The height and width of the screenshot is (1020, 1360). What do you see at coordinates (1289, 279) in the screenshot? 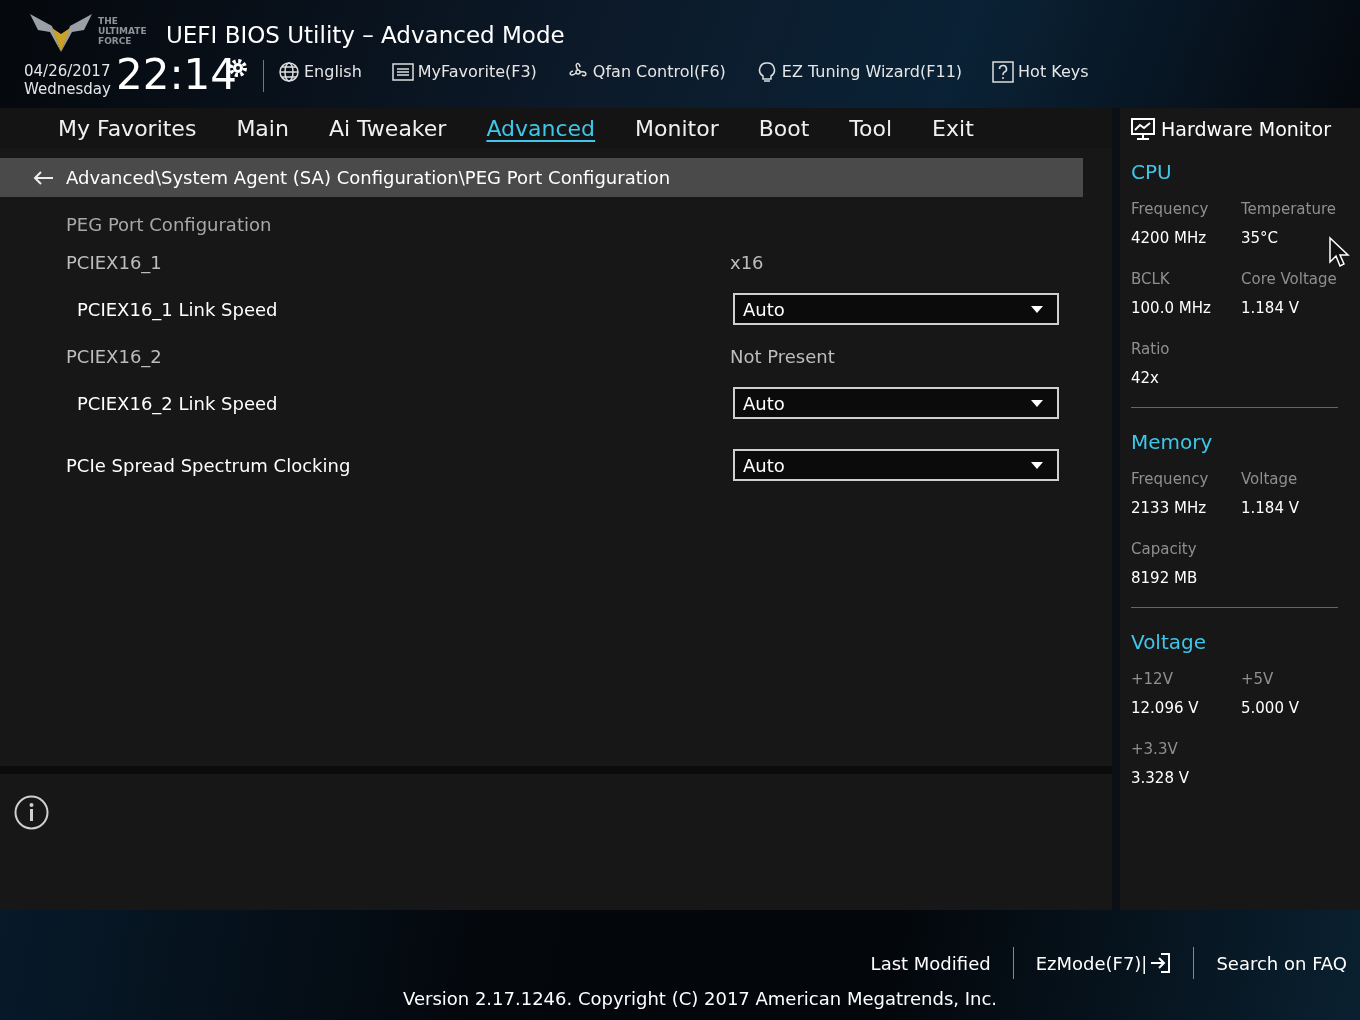
I see `monitor-label: Core Voltage` at bounding box center [1289, 279].